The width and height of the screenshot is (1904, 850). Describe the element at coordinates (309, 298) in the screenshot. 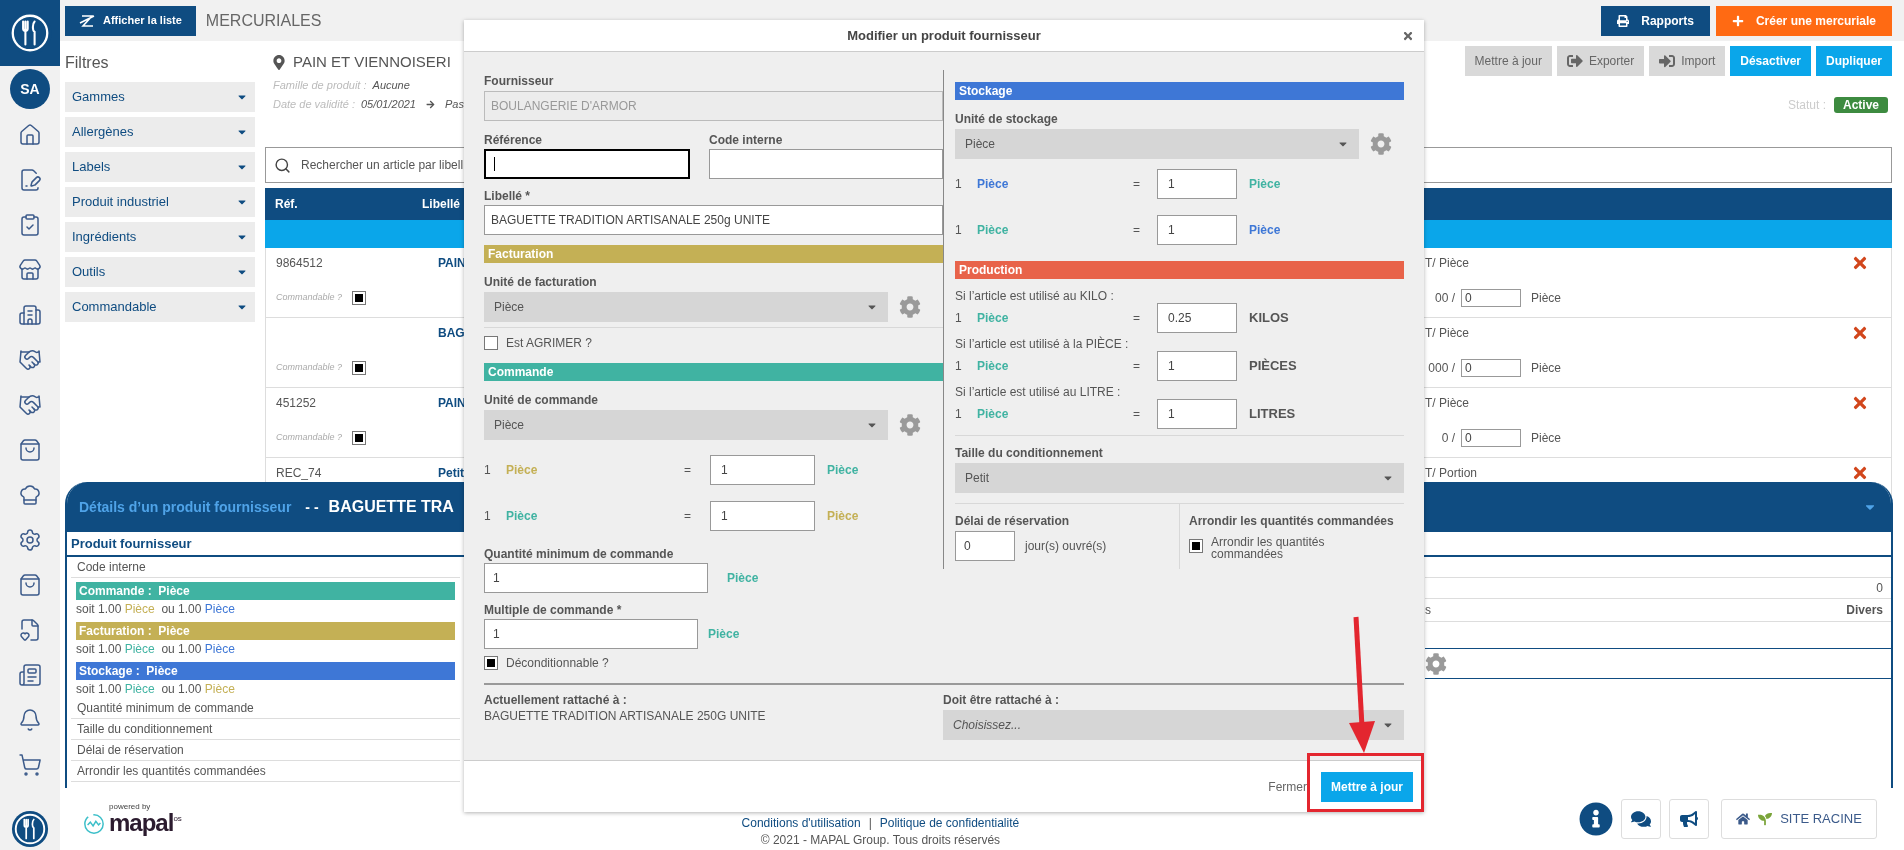

I see `commandable-label: Commandable ?` at that location.